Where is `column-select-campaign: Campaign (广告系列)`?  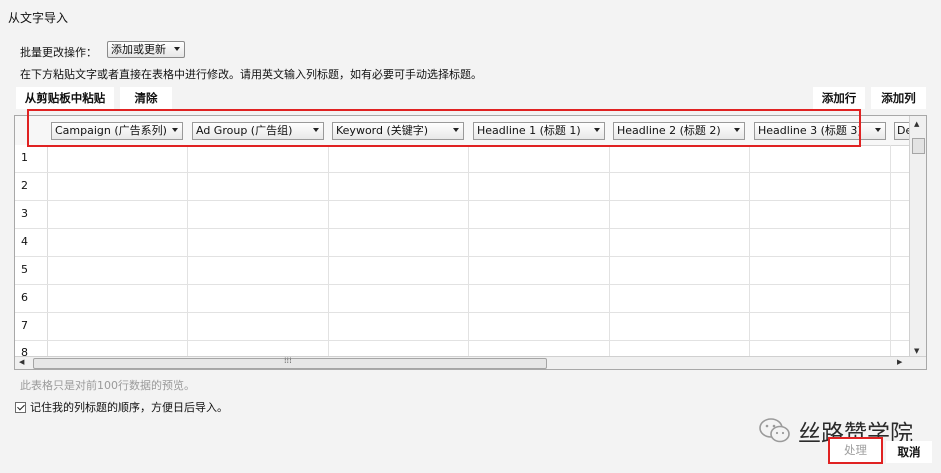
column-select-campaign: Campaign (广告系列) is located at coordinates (117, 131).